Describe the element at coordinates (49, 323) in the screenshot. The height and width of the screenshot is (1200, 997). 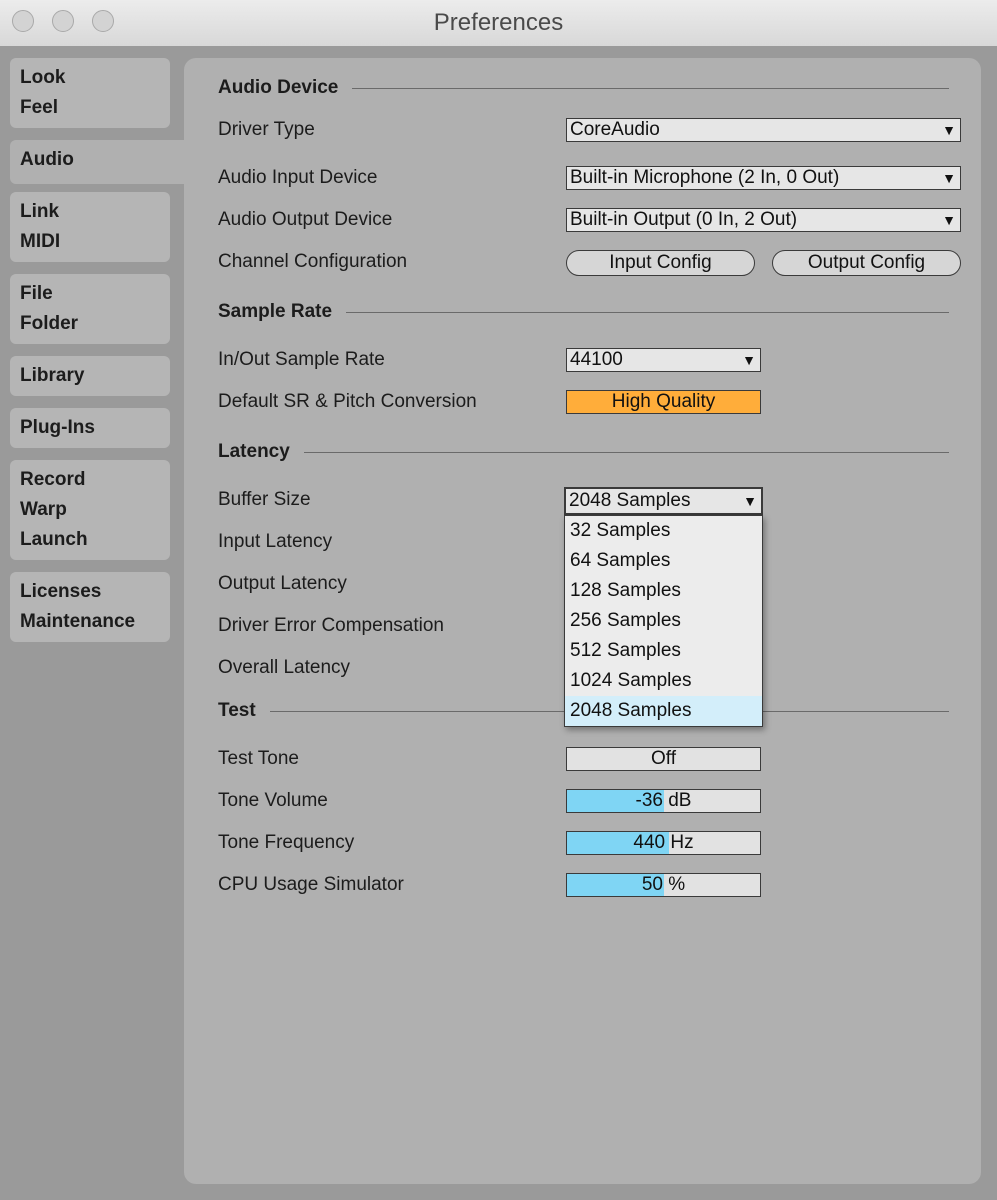
I see `tab-label: Folder` at that location.